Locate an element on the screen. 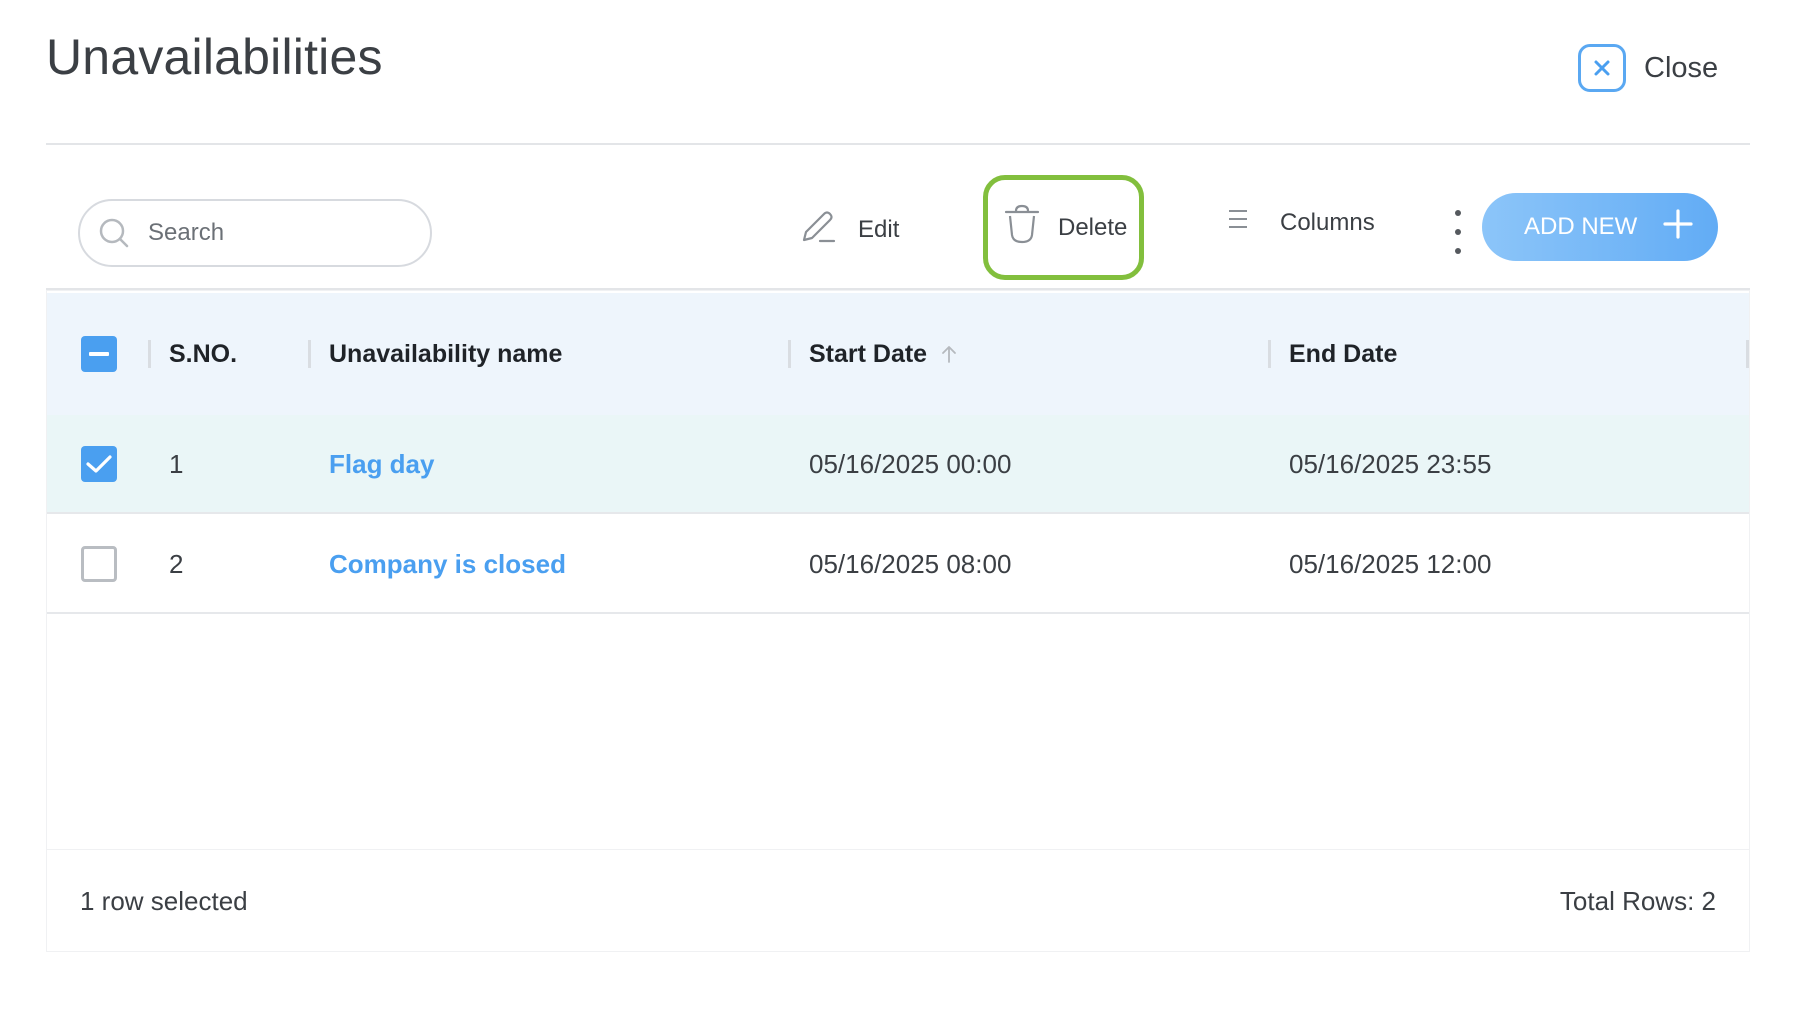 The height and width of the screenshot is (1032, 1796). close-button: Close is located at coordinates (1648, 68).